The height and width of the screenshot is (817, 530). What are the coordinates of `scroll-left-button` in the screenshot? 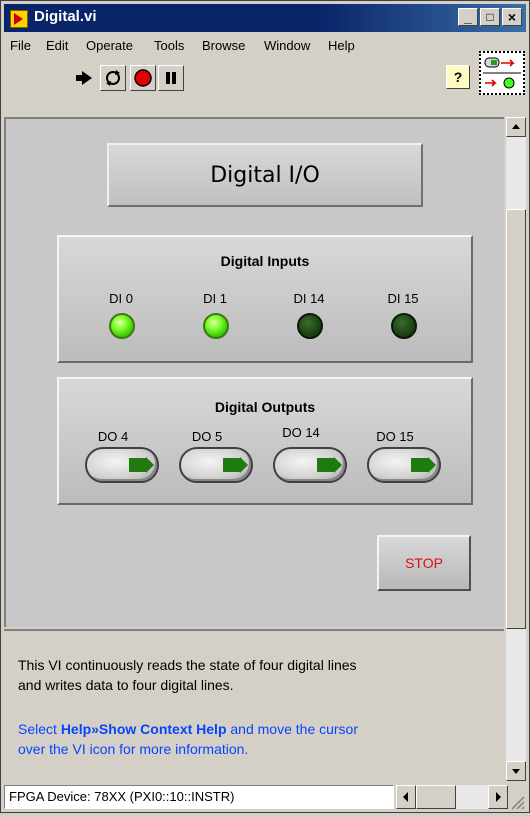 It's located at (406, 797).